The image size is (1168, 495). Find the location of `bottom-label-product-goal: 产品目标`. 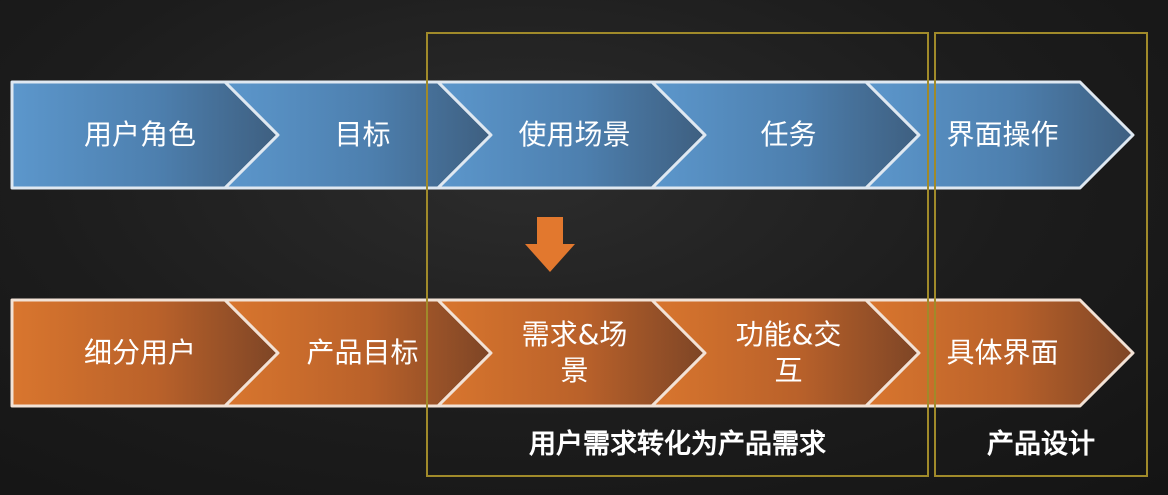

bottom-label-product-goal: 产品目标 is located at coordinates (362, 352).